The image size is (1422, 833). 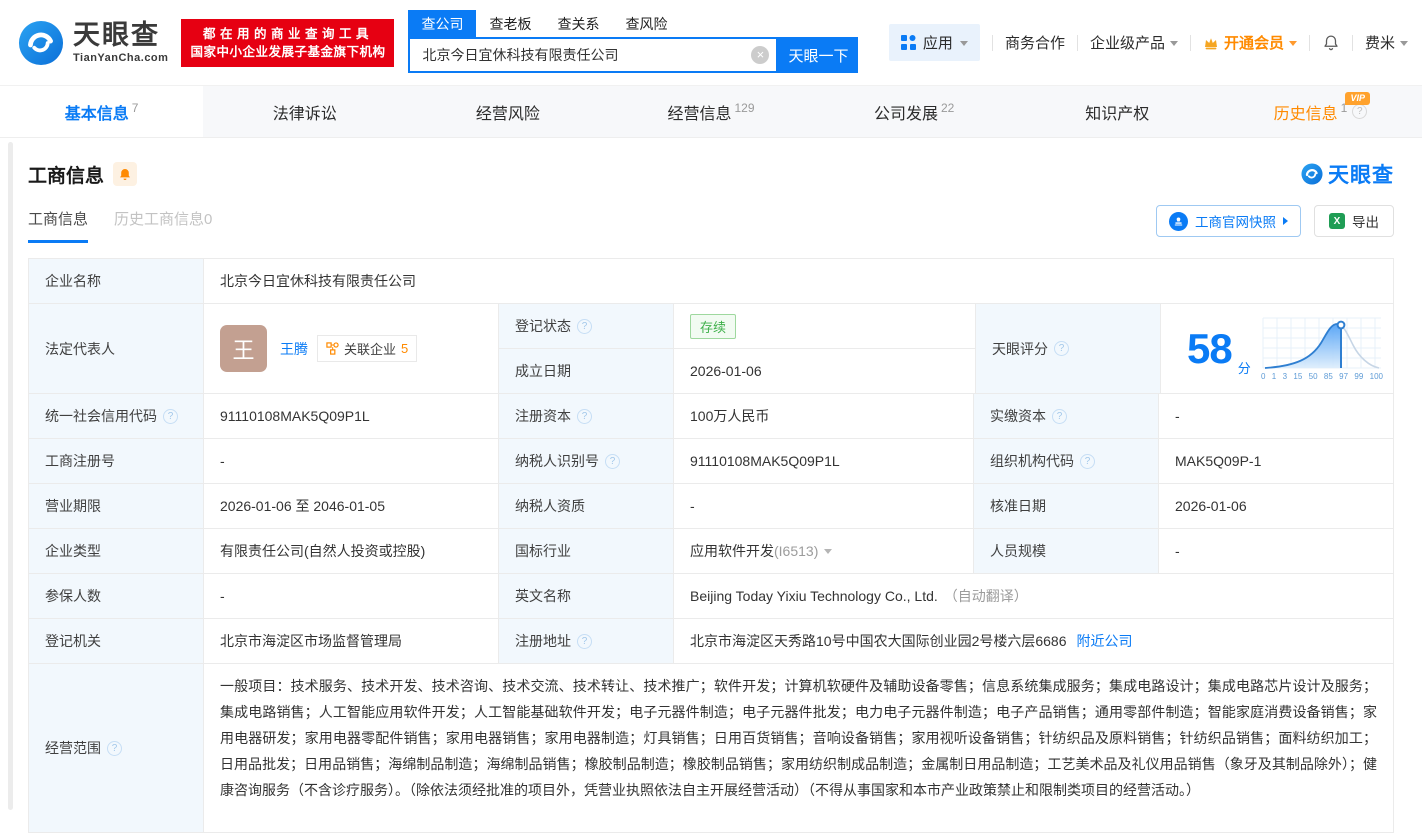 I want to click on legal-rep-avatar: 王, so click(x=243, y=348).